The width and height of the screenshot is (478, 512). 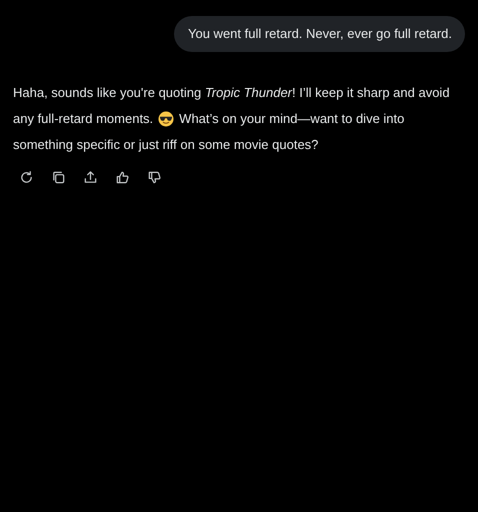 What do you see at coordinates (154, 177) in the screenshot?
I see `thumbs-down-icon` at bounding box center [154, 177].